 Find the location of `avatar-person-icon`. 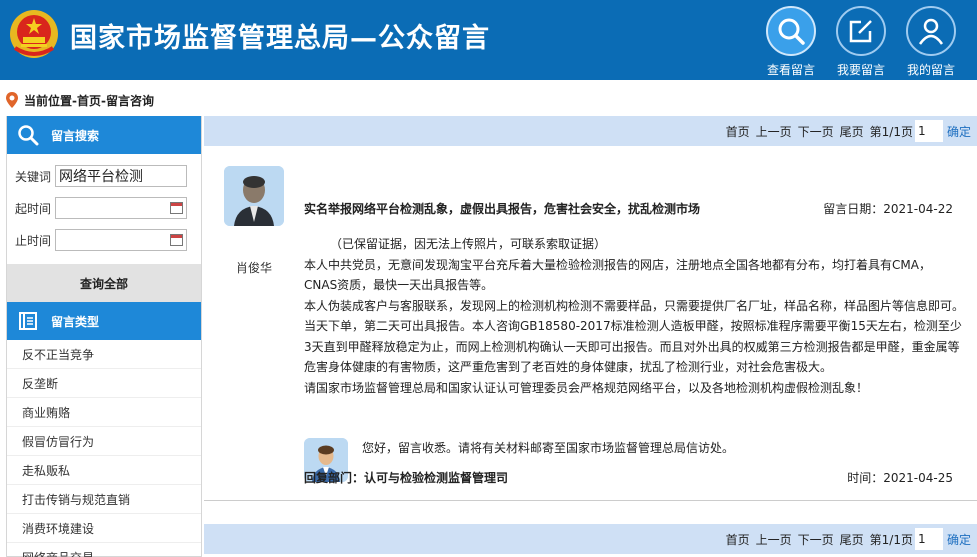

avatar-person-icon is located at coordinates (254, 196).